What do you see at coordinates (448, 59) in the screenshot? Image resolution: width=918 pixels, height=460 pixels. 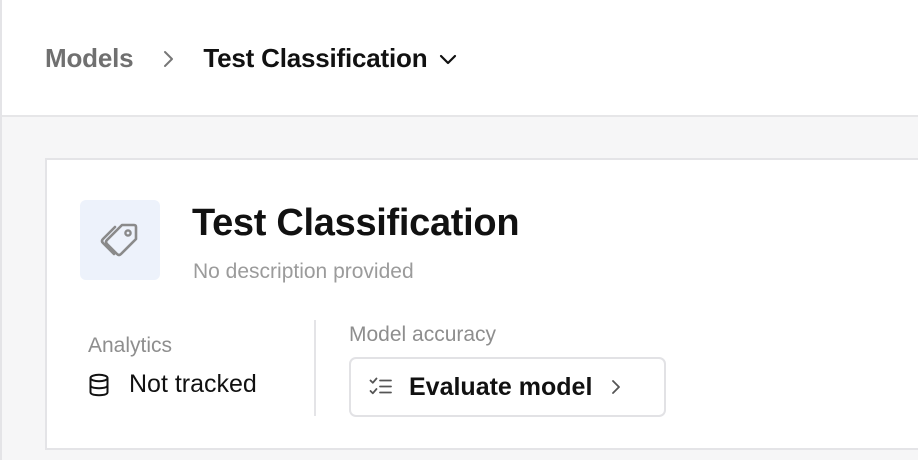 I see `chevron-down-icon` at bounding box center [448, 59].